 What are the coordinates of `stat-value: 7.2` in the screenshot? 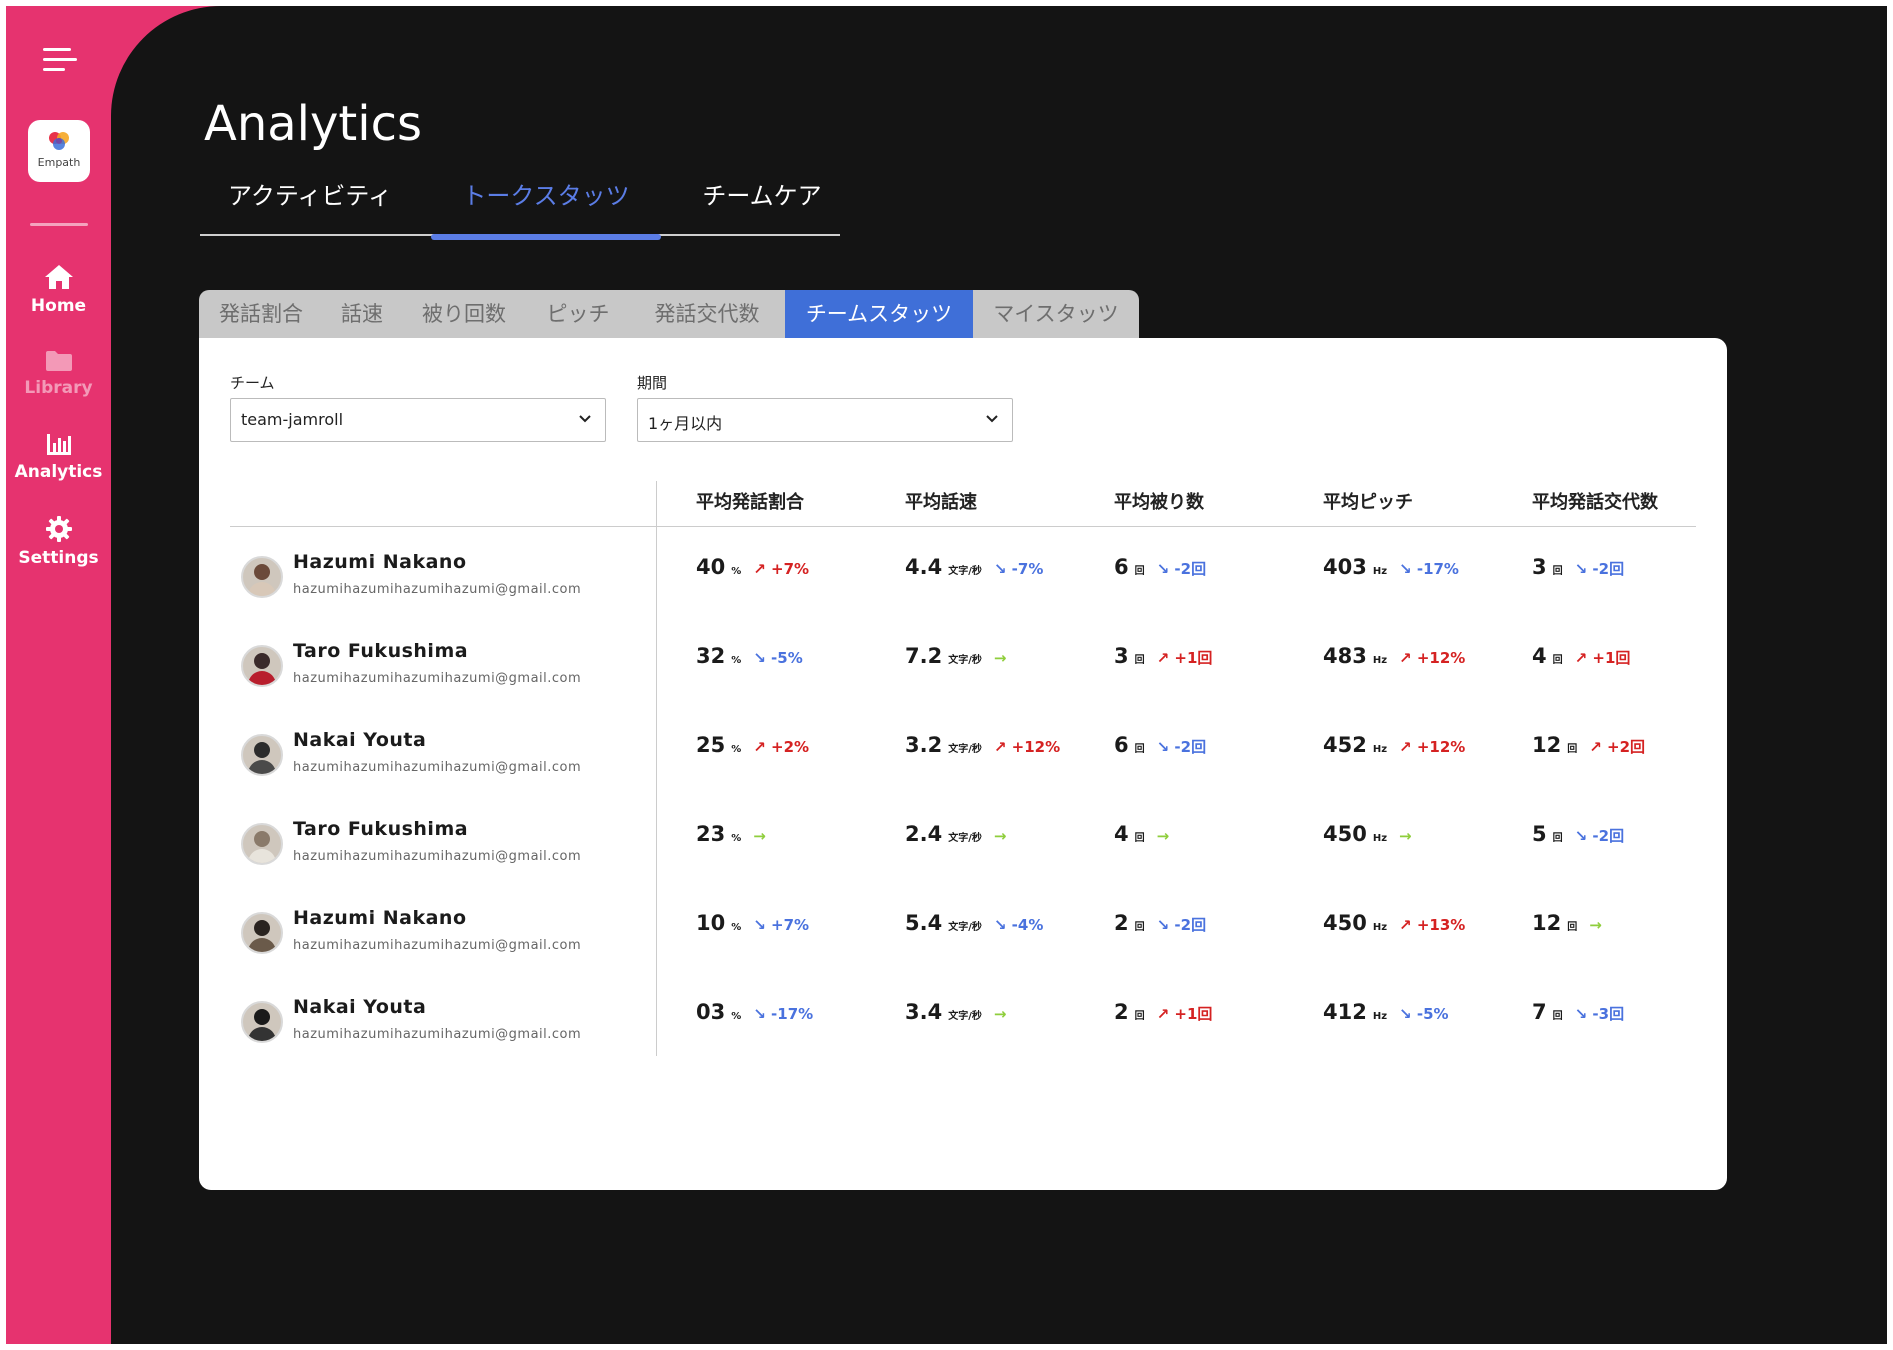 It's located at (924, 656).